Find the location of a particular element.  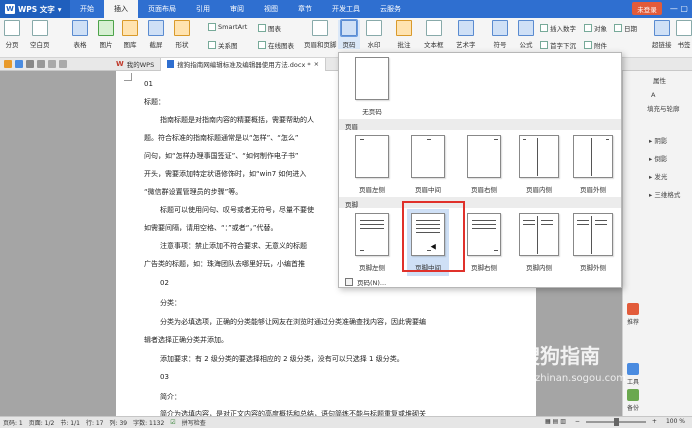

symbol-button: 符号 is located at coordinates (500, 34).